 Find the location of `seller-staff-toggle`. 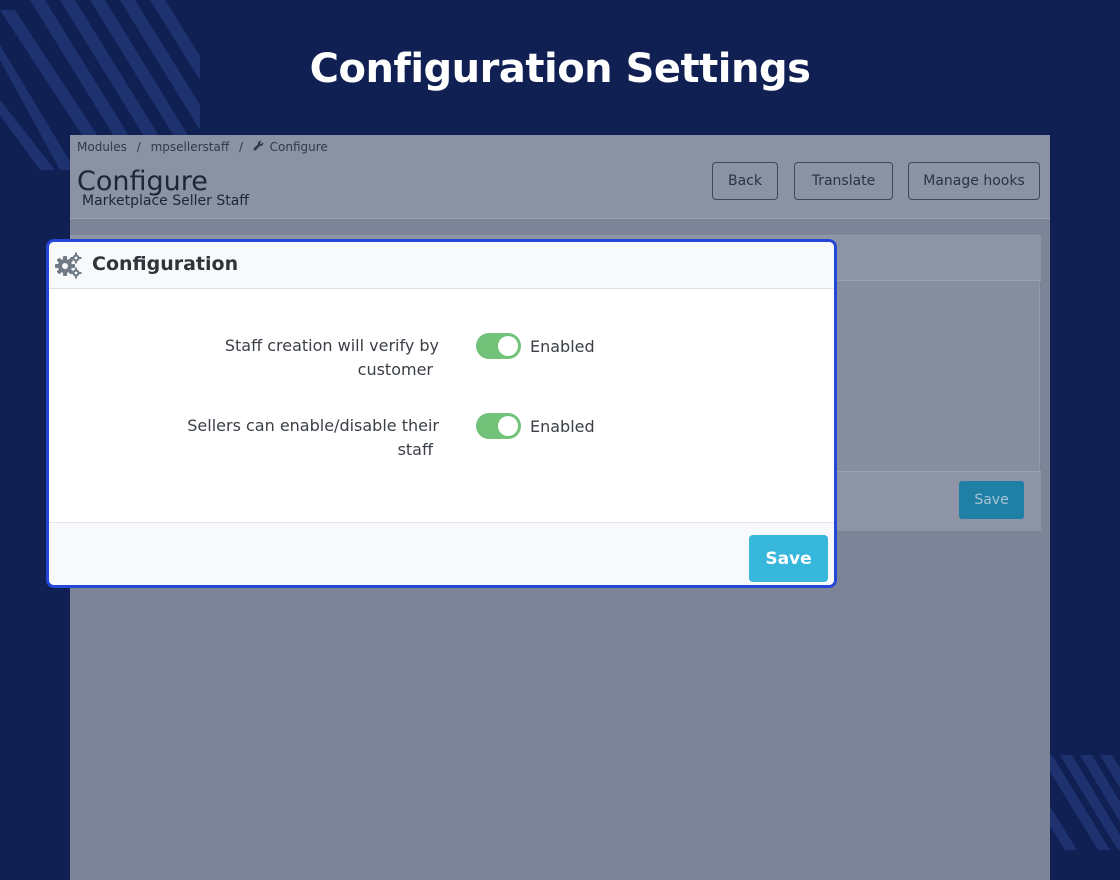

seller-staff-toggle is located at coordinates (498, 426).